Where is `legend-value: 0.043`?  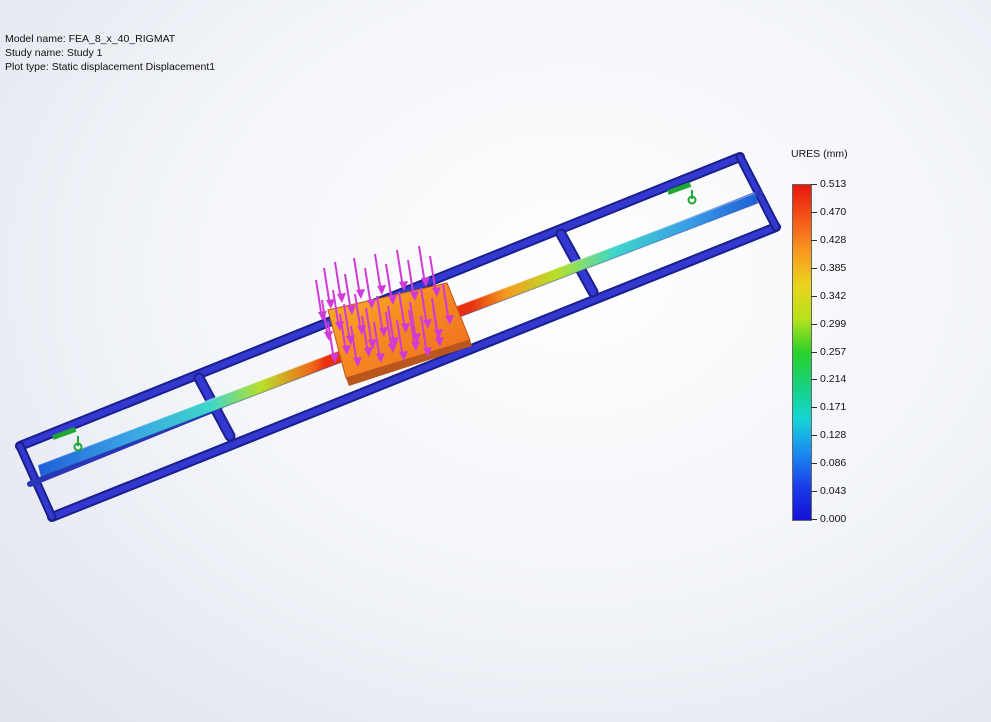 legend-value: 0.043 is located at coordinates (833, 491).